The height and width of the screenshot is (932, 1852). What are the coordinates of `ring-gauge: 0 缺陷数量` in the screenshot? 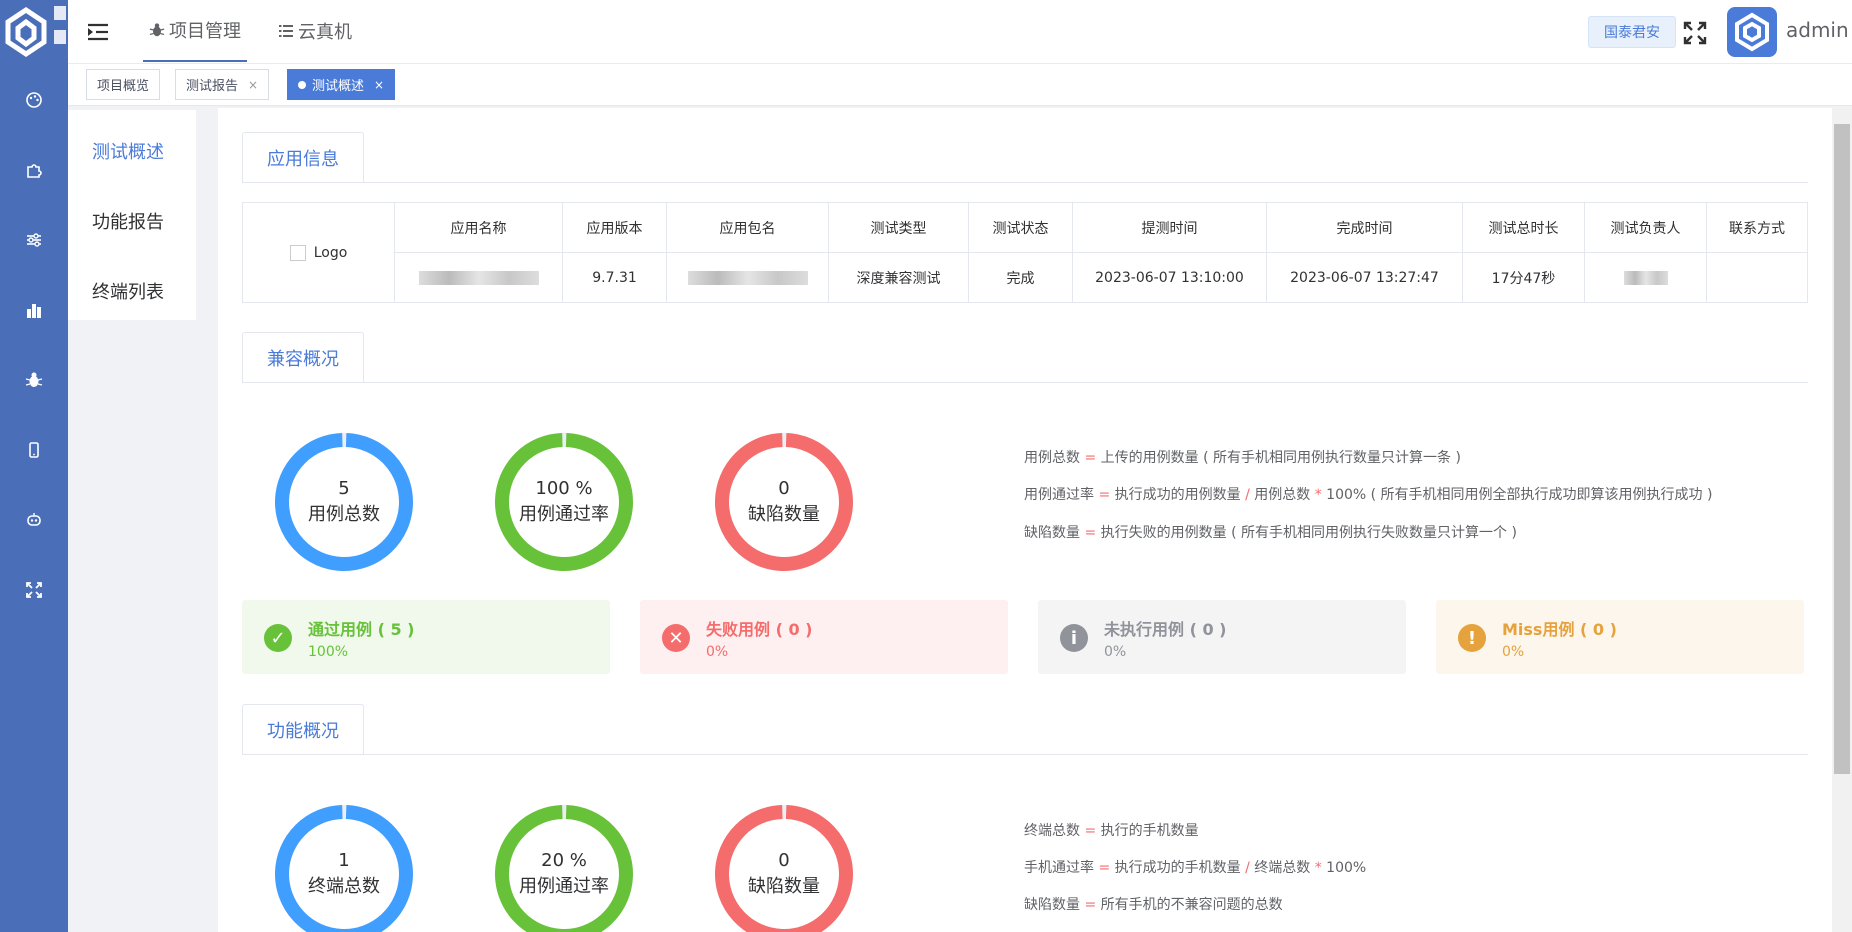 It's located at (784, 502).